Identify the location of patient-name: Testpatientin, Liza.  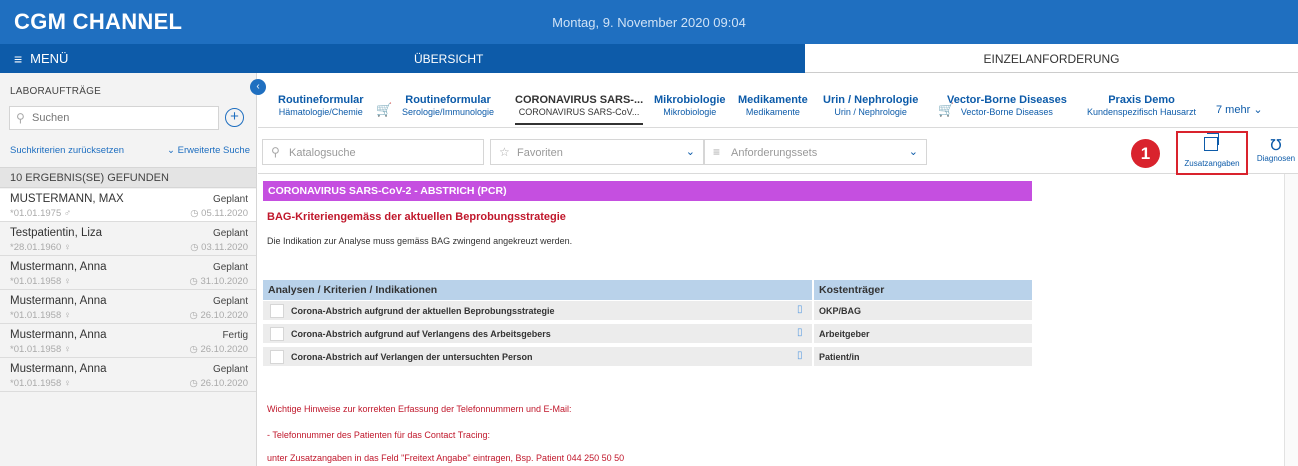
(56, 233).